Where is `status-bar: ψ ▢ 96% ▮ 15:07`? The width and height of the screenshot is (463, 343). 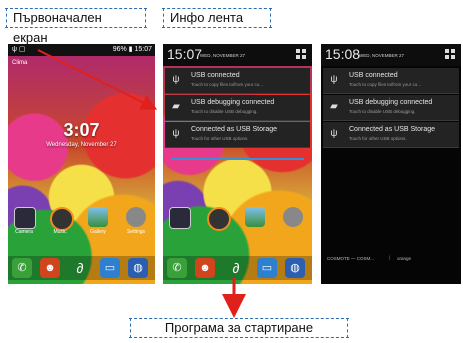
status-bar: ψ ▢ 96% ▮ 15:07 is located at coordinates (81, 50).